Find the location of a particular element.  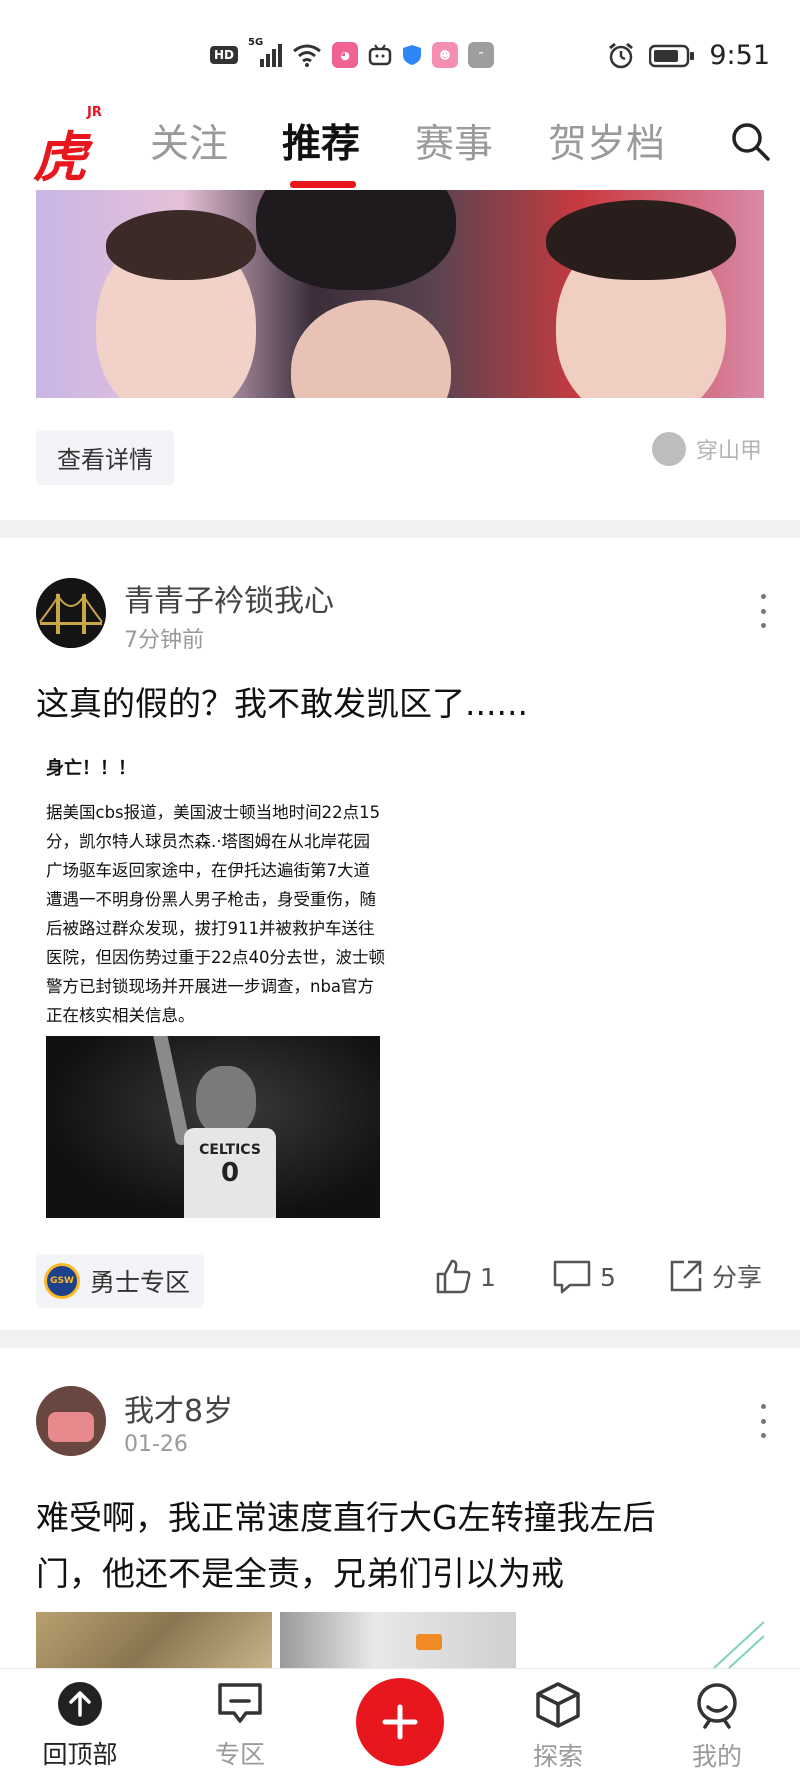

turn-signal-light is located at coordinates (429, 1642).